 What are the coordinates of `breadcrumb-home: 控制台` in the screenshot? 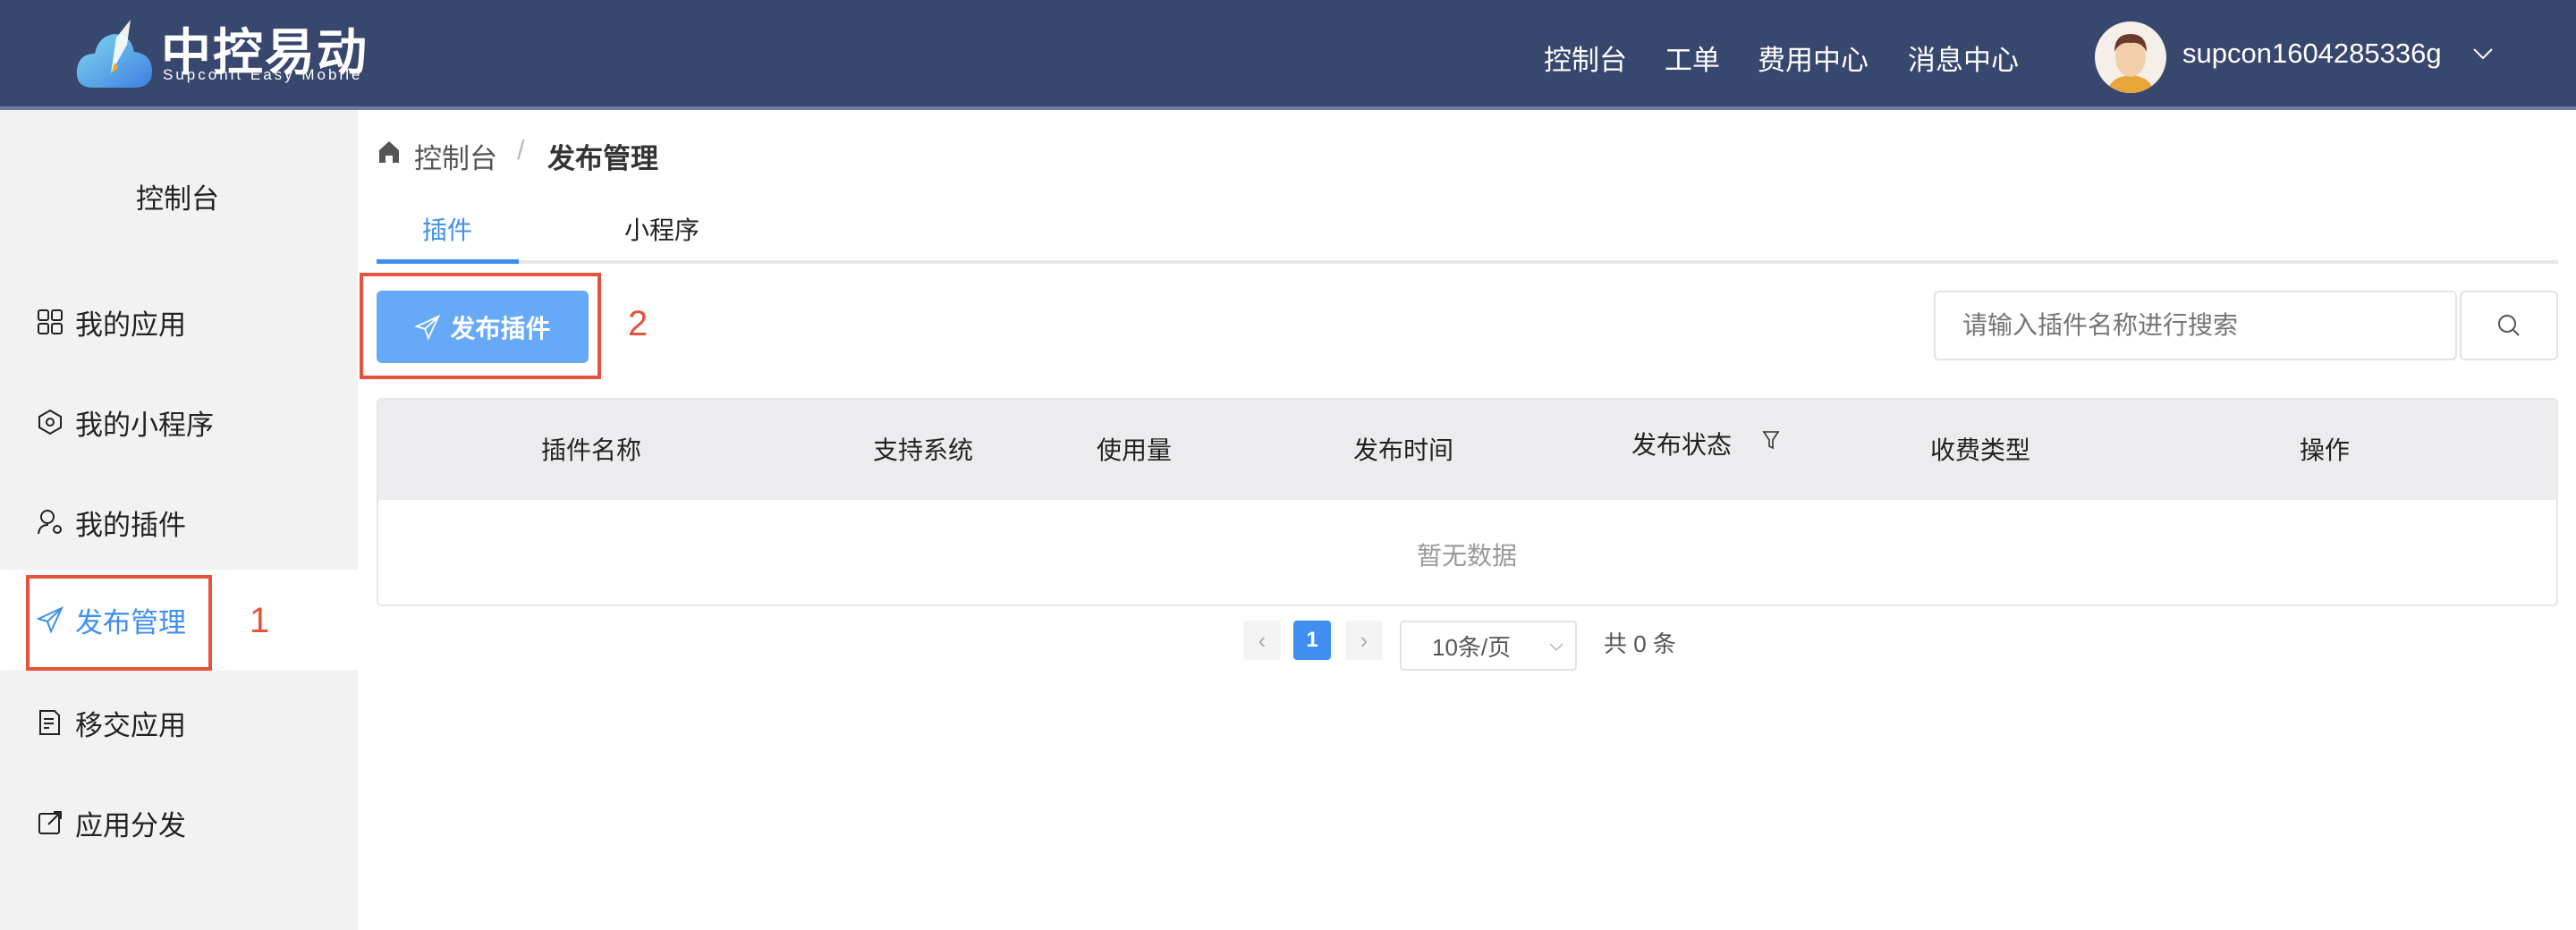 It's located at (455, 156).